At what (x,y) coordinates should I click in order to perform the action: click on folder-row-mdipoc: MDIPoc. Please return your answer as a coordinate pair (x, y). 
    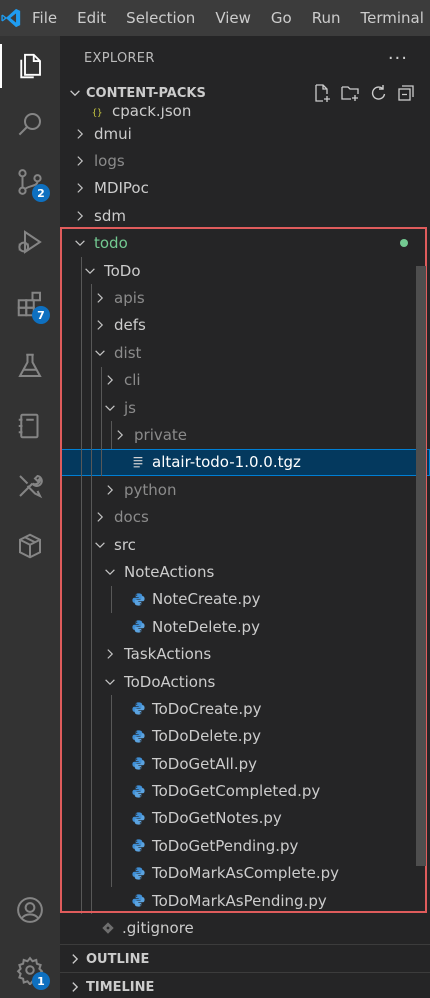
    Looking at the image, I should click on (245, 188).